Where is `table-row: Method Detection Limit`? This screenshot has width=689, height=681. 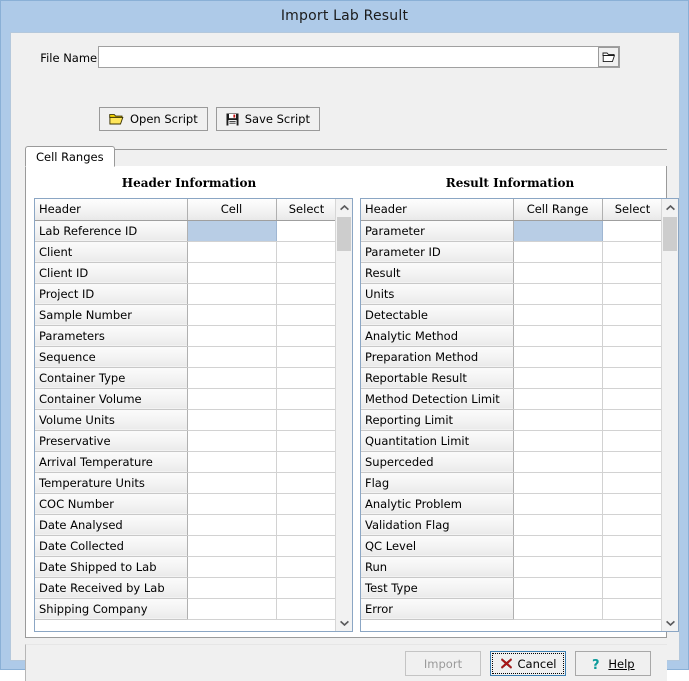 table-row: Method Detection Limit is located at coordinates (511, 399).